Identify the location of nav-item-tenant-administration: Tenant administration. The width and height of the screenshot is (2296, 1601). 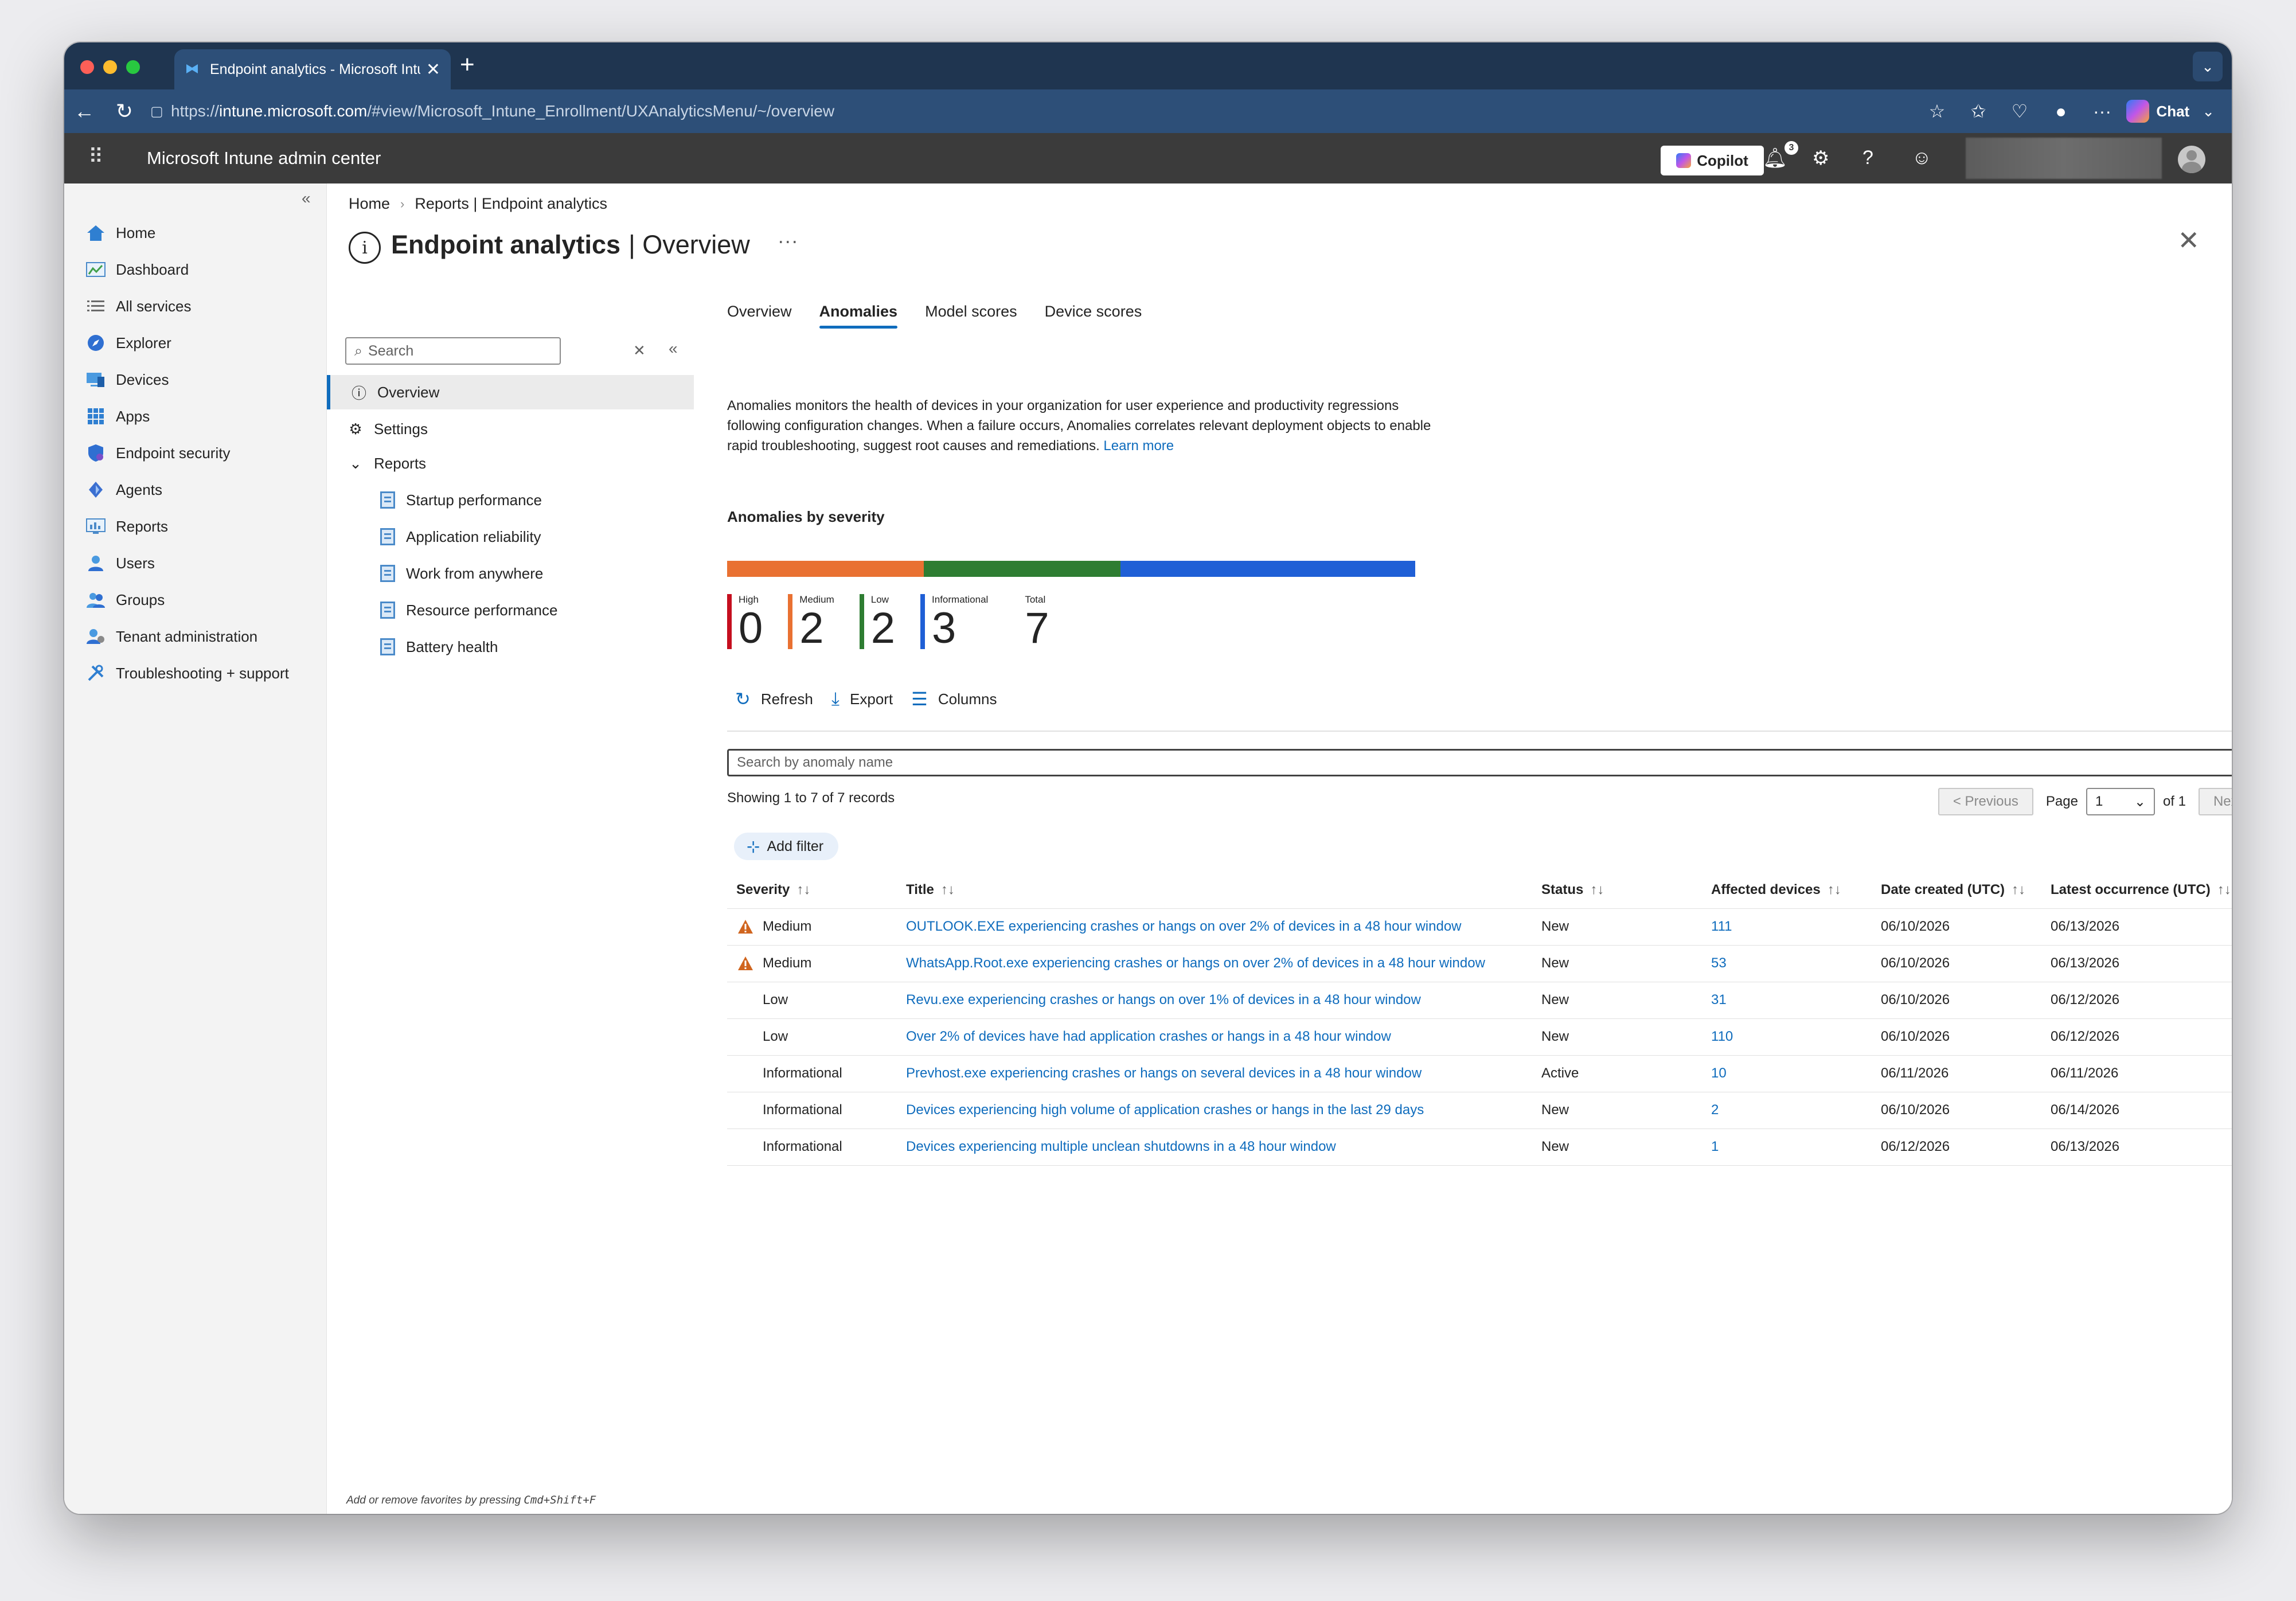
(200, 636).